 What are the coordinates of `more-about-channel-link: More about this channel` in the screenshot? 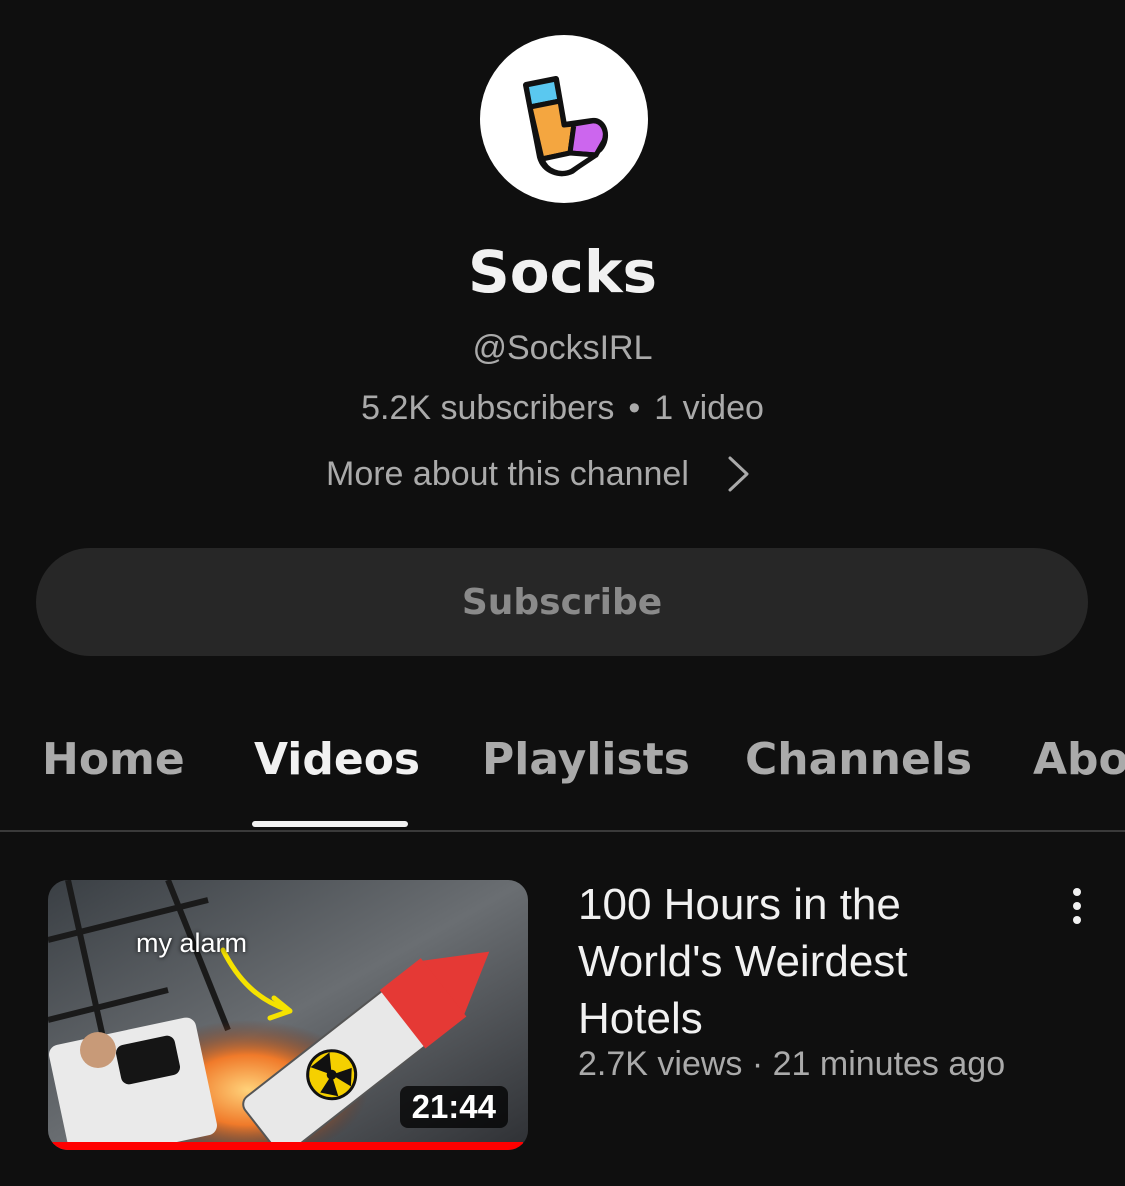 It's located at (538, 474).